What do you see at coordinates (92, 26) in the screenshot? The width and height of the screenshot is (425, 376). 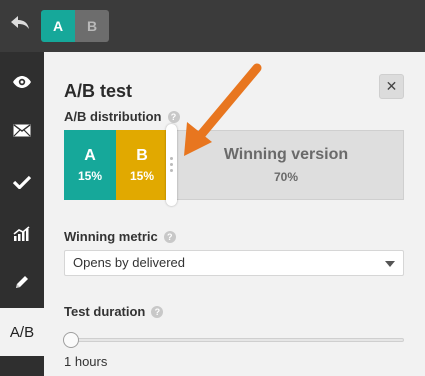 I see `variant-b-tab: B` at bounding box center [92, 26].